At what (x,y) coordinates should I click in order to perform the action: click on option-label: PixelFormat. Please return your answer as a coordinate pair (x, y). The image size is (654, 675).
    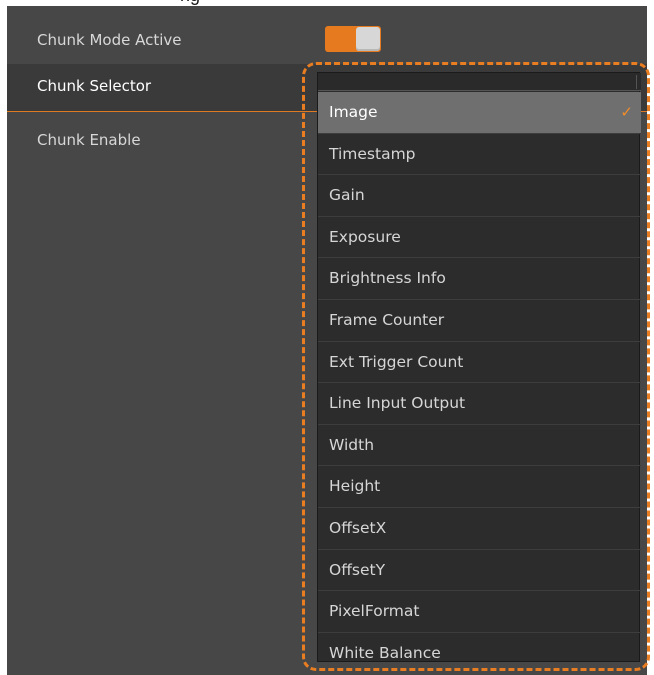
    Looking at the image, I should click on (374, 611).